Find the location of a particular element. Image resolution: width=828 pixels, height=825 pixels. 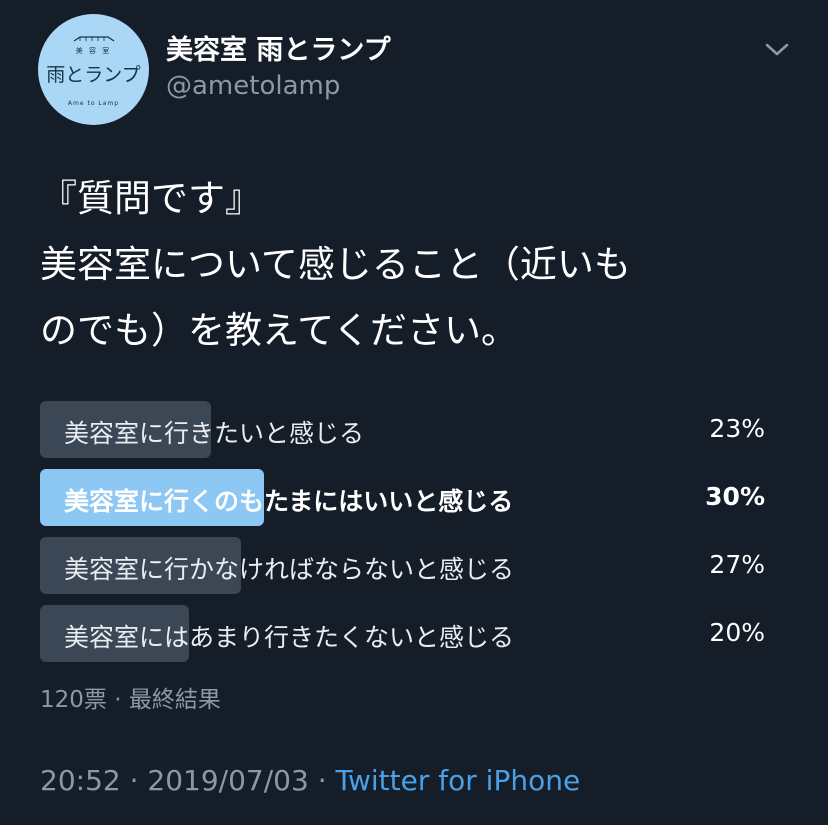

avatar-text-top: 美 容 室 is located at coordinates (93, 51).